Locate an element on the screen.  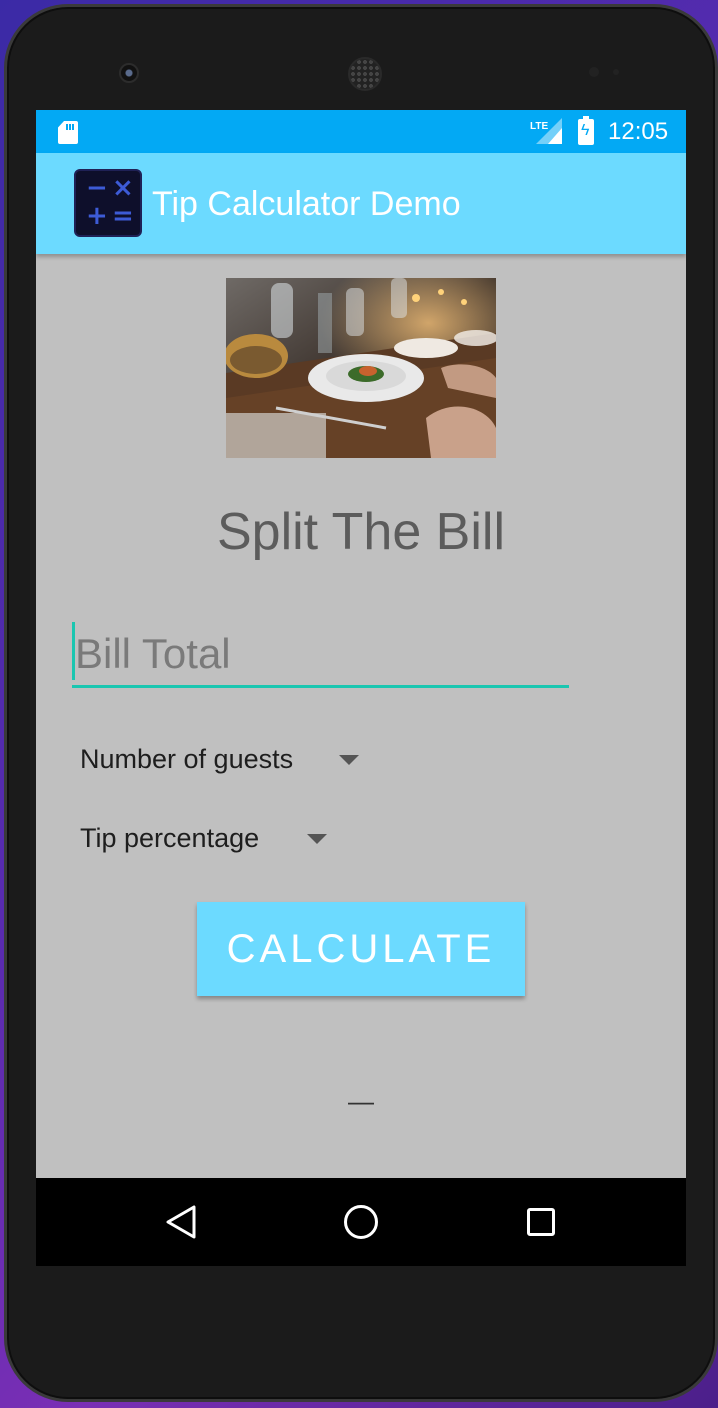
restaurant-photo is located at coordinates (361, 368).